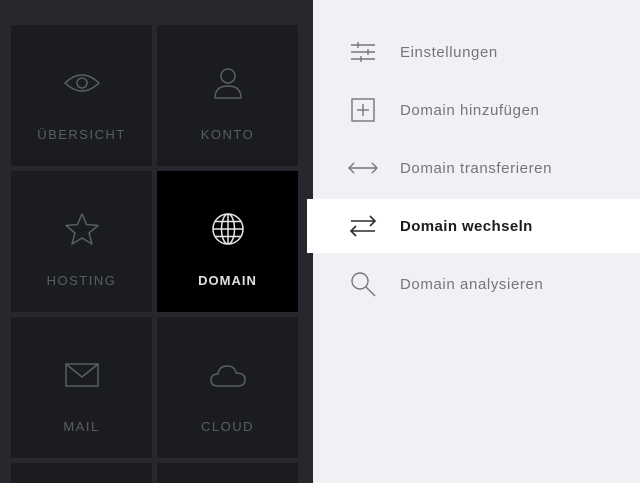 Image resolution: width=640 pixels, height=483 pixels. I want to click on tile-label: ÜBERSICHT, so click(81, 134).